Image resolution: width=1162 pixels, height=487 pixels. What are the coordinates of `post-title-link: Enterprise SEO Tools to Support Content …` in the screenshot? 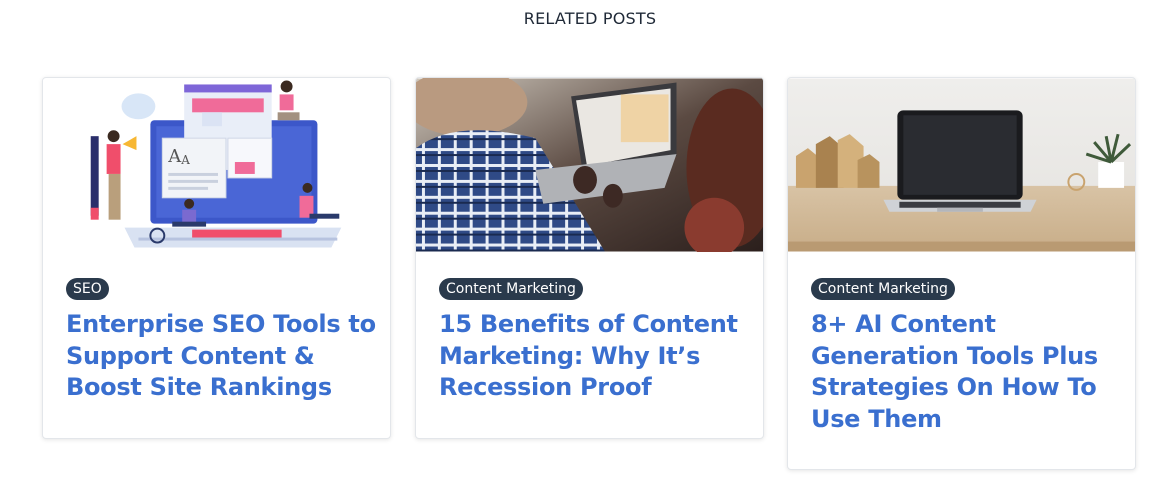 It's located at (221, 356).